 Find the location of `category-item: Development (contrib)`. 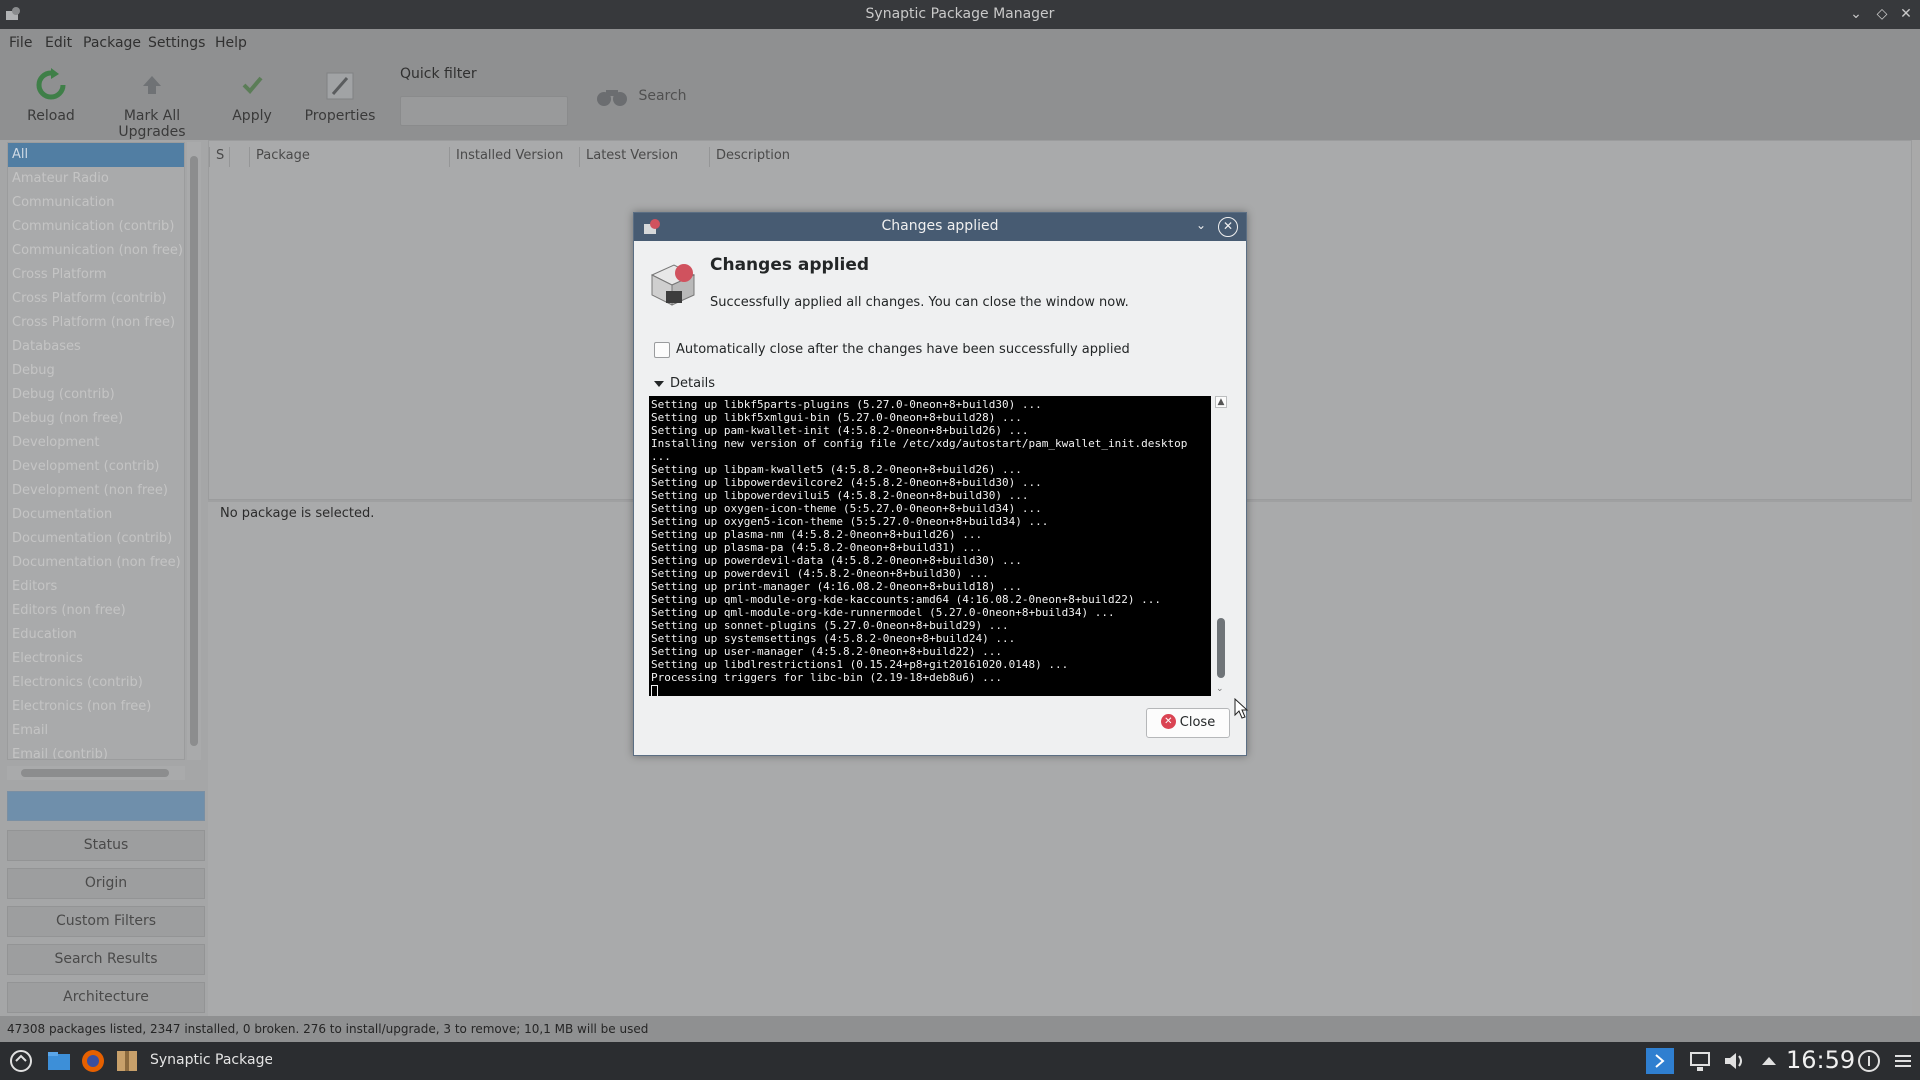

category-item: Development (contrib) is located at coordinates (96, 467).